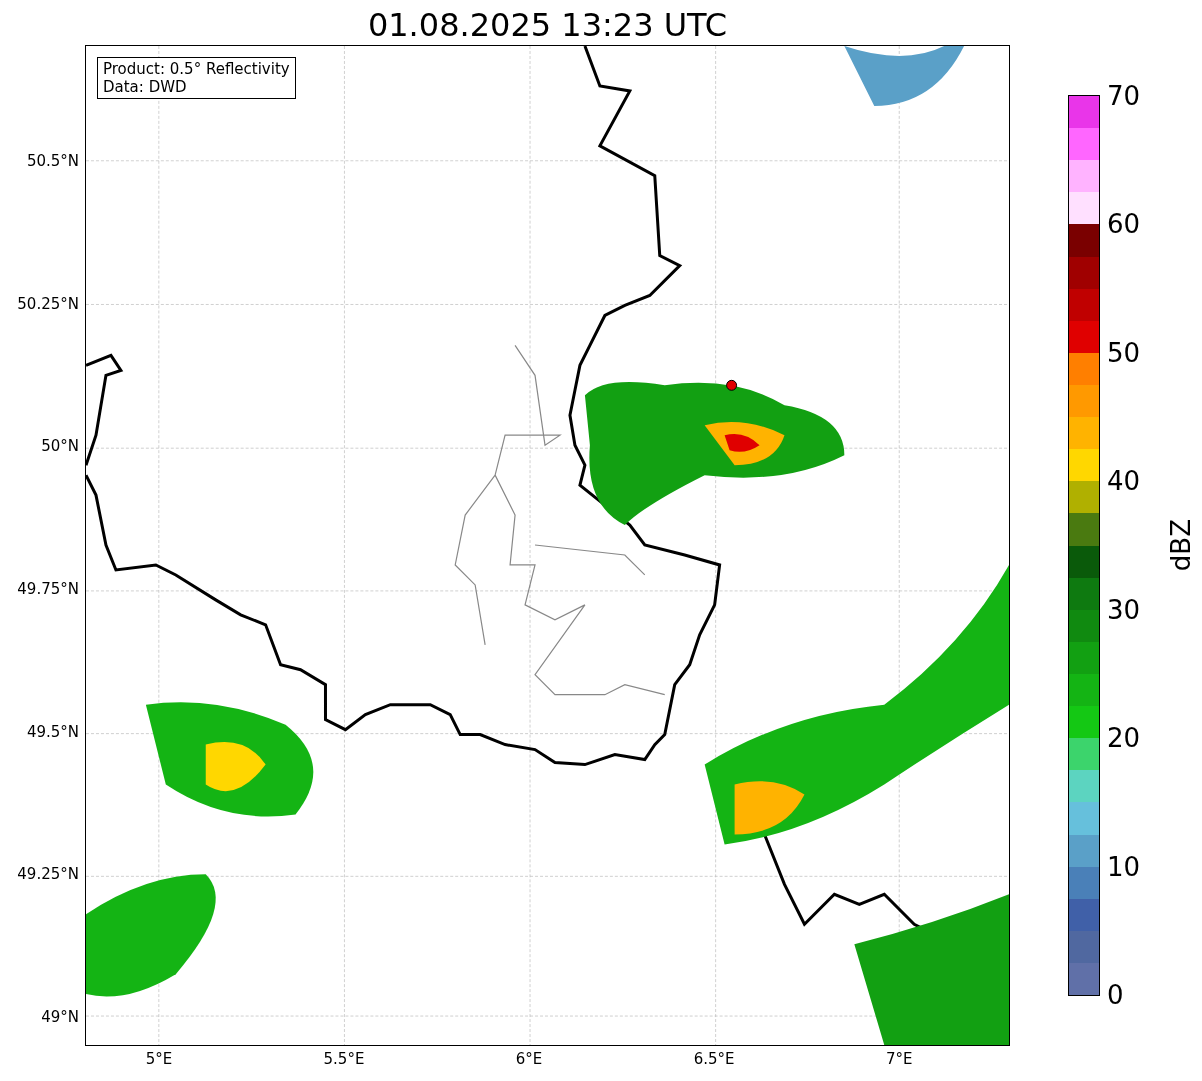 This screenshot has width=1202, height=1081. What do you see at coordinates (1124, 481) in the screenshot?
I see `colorbar-tick-label: 40` at bounding box center [1124, 481].